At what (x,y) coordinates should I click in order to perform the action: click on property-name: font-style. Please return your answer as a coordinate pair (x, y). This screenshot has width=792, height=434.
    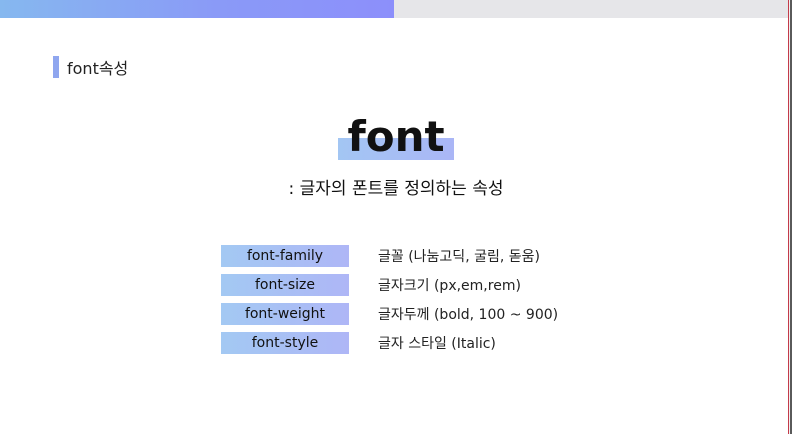
    Looking at the image, I should click on (285, 343).